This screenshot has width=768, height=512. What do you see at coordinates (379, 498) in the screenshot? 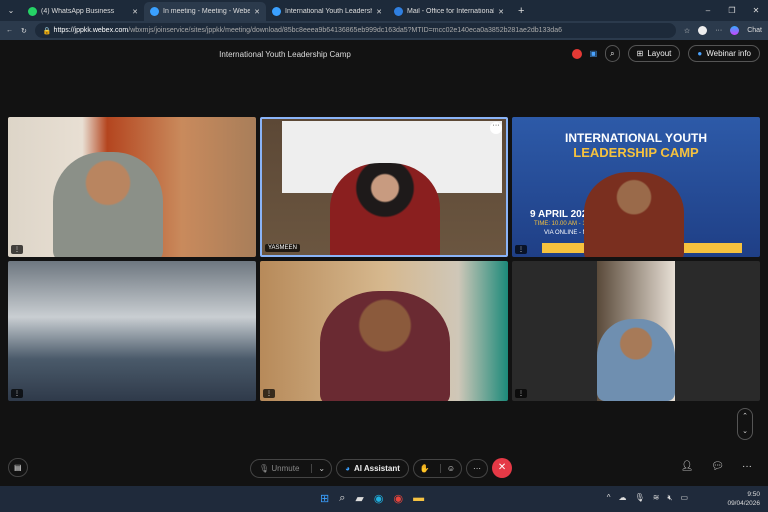
I see `edge-icon: ◉` at bounding box center [379, 498].